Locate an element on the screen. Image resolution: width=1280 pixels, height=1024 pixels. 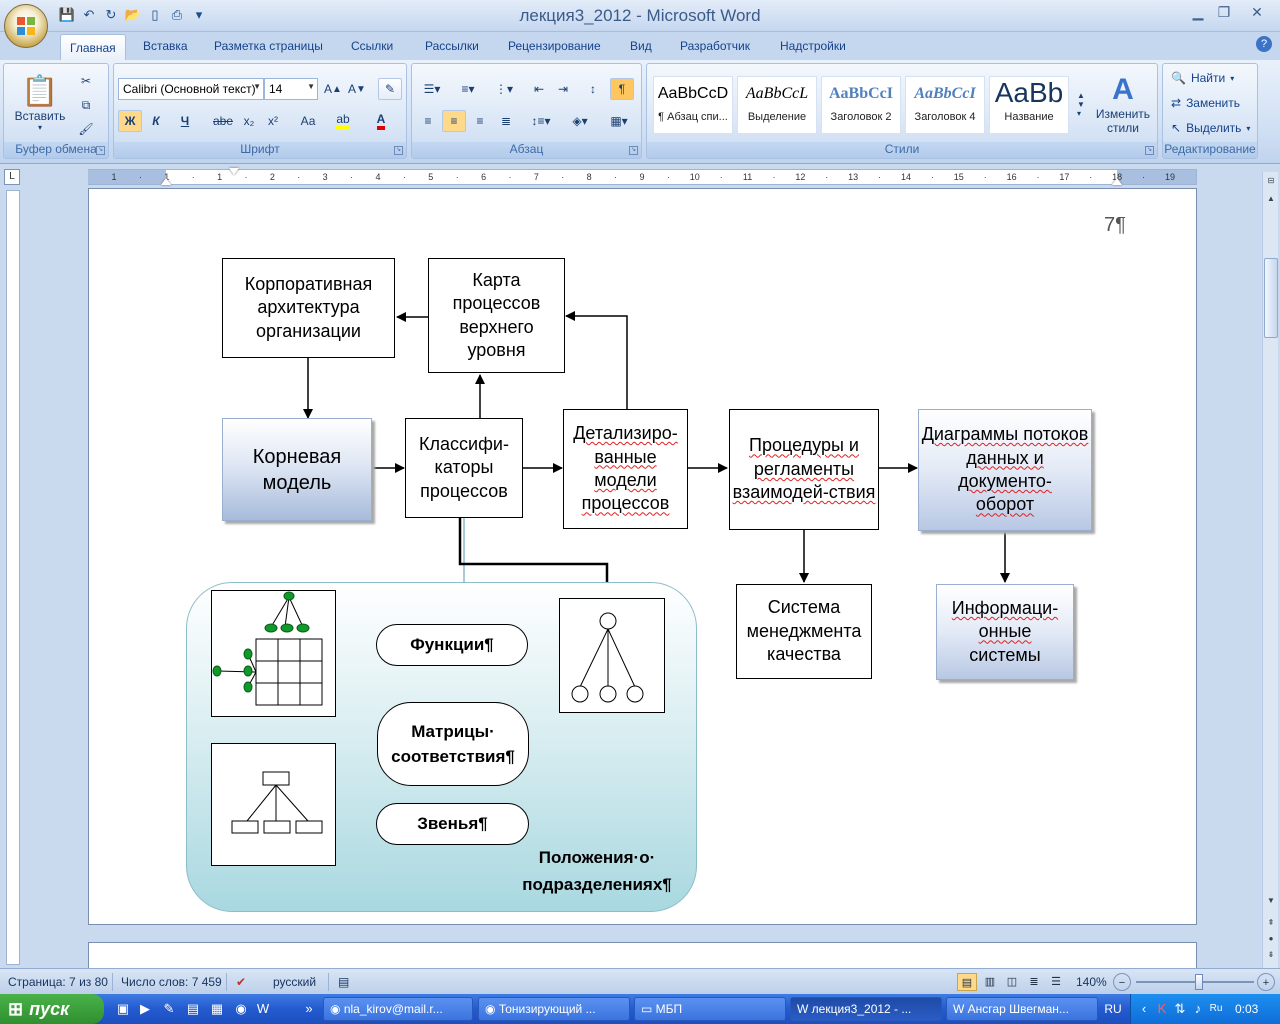
language-status: русский is located at coordinates (294, 982).